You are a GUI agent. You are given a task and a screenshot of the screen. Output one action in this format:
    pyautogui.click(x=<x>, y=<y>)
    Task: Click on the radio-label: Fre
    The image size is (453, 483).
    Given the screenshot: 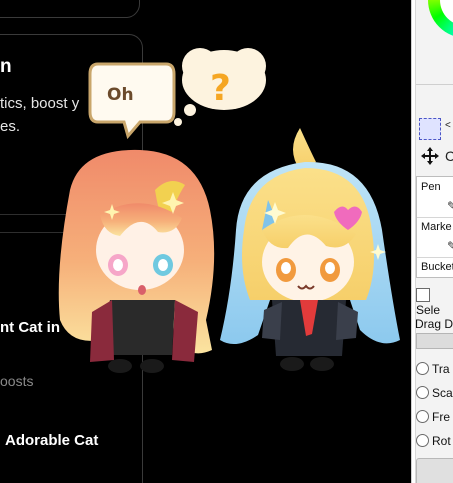 What is the action you would take?
    pyautogui.click(x=441, y=417)
    